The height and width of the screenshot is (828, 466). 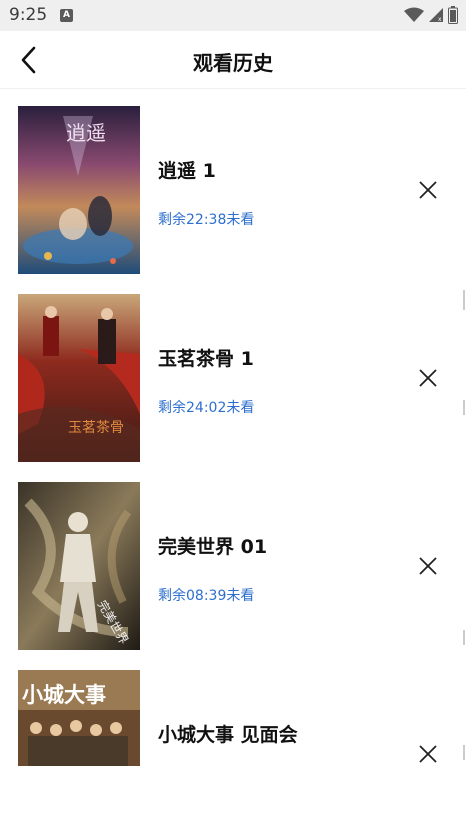 What do you see at coordinates (213, 547) in the screenshot?
I see `item-title: 完美世界 01` at bounding box center [213, 547].